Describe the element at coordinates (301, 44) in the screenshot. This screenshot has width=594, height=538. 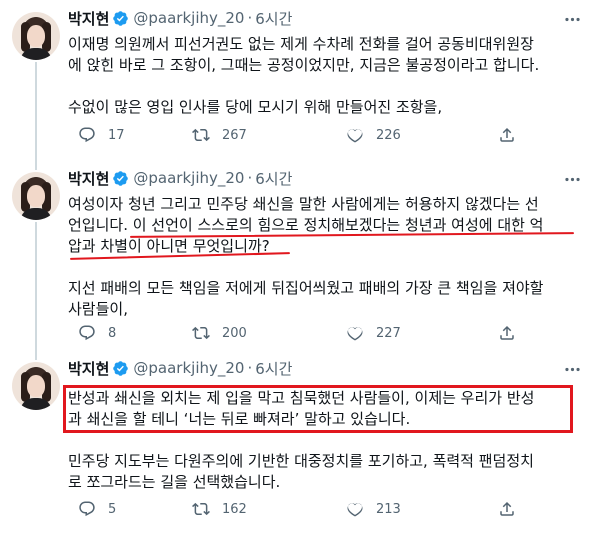
I see `text-line: 이재명 의원께서 피선거권도 없는 제게 수차례 전화를 걸어 공동비대위원장` at that location.